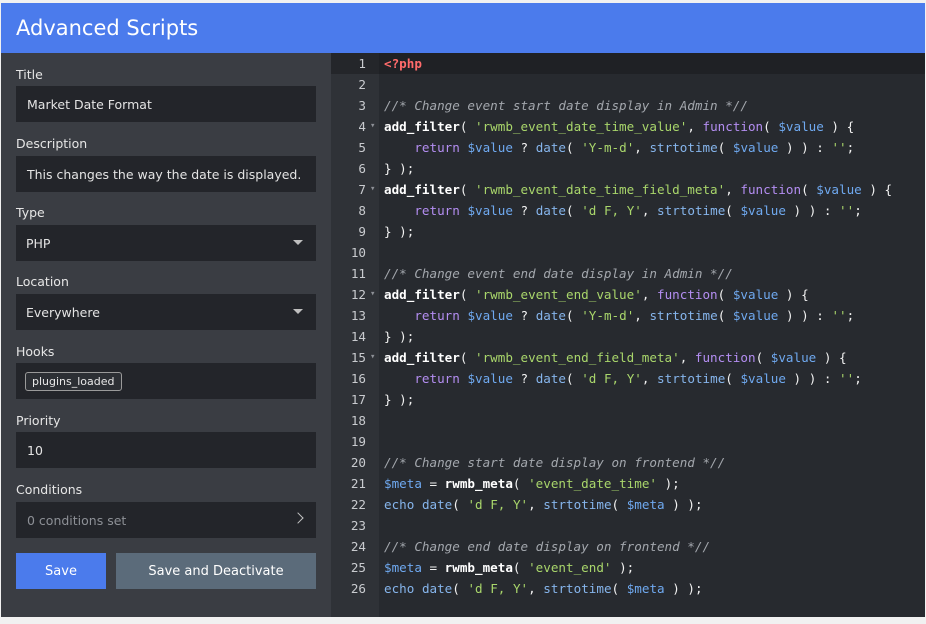  Describe the element at coordinates (166, 104) in the screenshot. I see `title-input: Market Date Format` at that location.